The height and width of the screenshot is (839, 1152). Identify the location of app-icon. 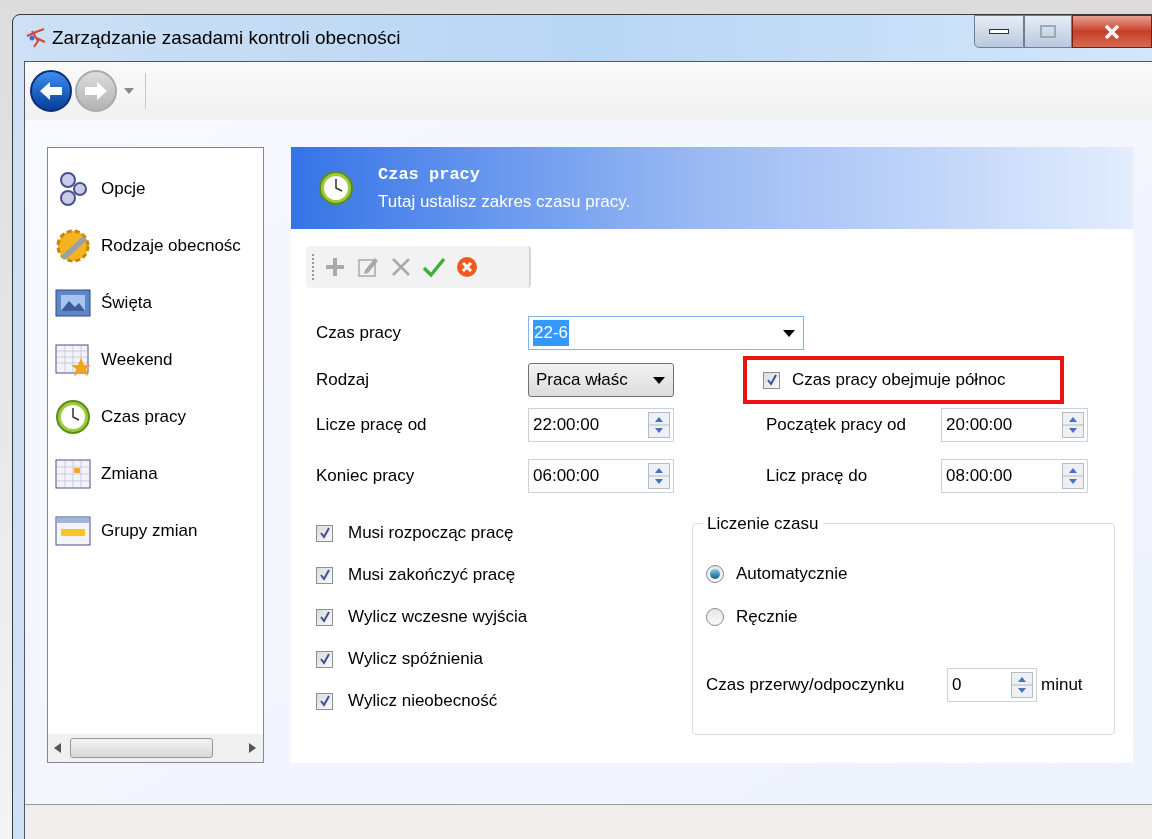
(36, 38).